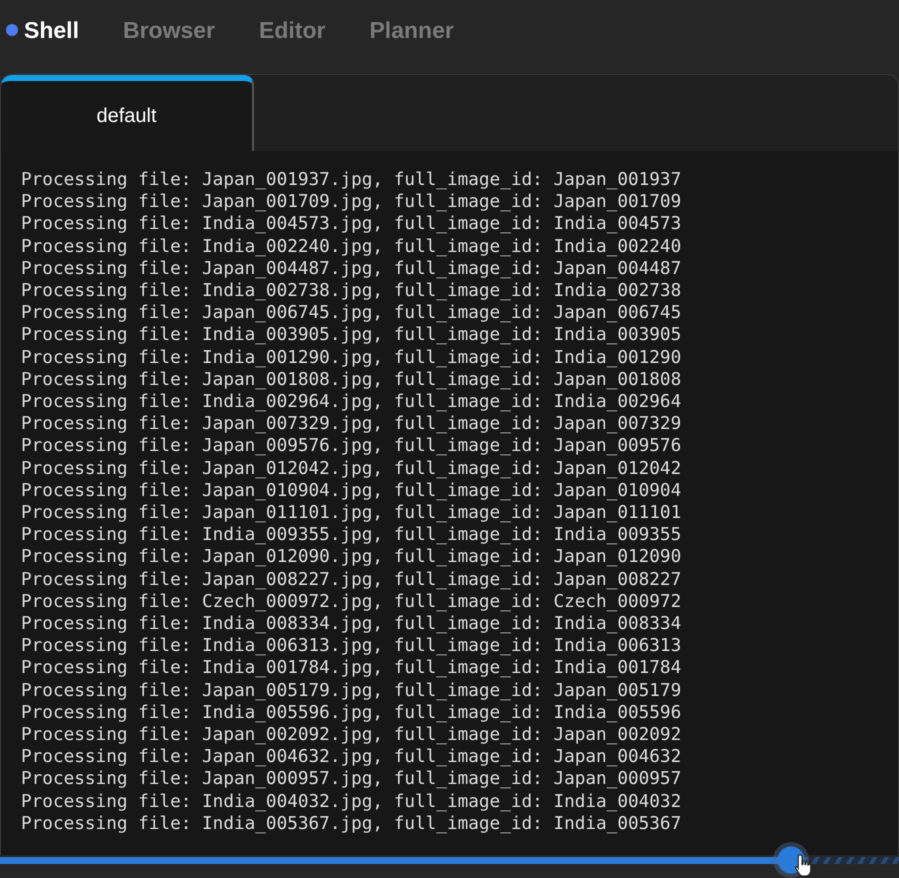  I want to click on terminal-line: Processing file: India_001784.jpg, full_image_id: India_001784, so click(351, 668).